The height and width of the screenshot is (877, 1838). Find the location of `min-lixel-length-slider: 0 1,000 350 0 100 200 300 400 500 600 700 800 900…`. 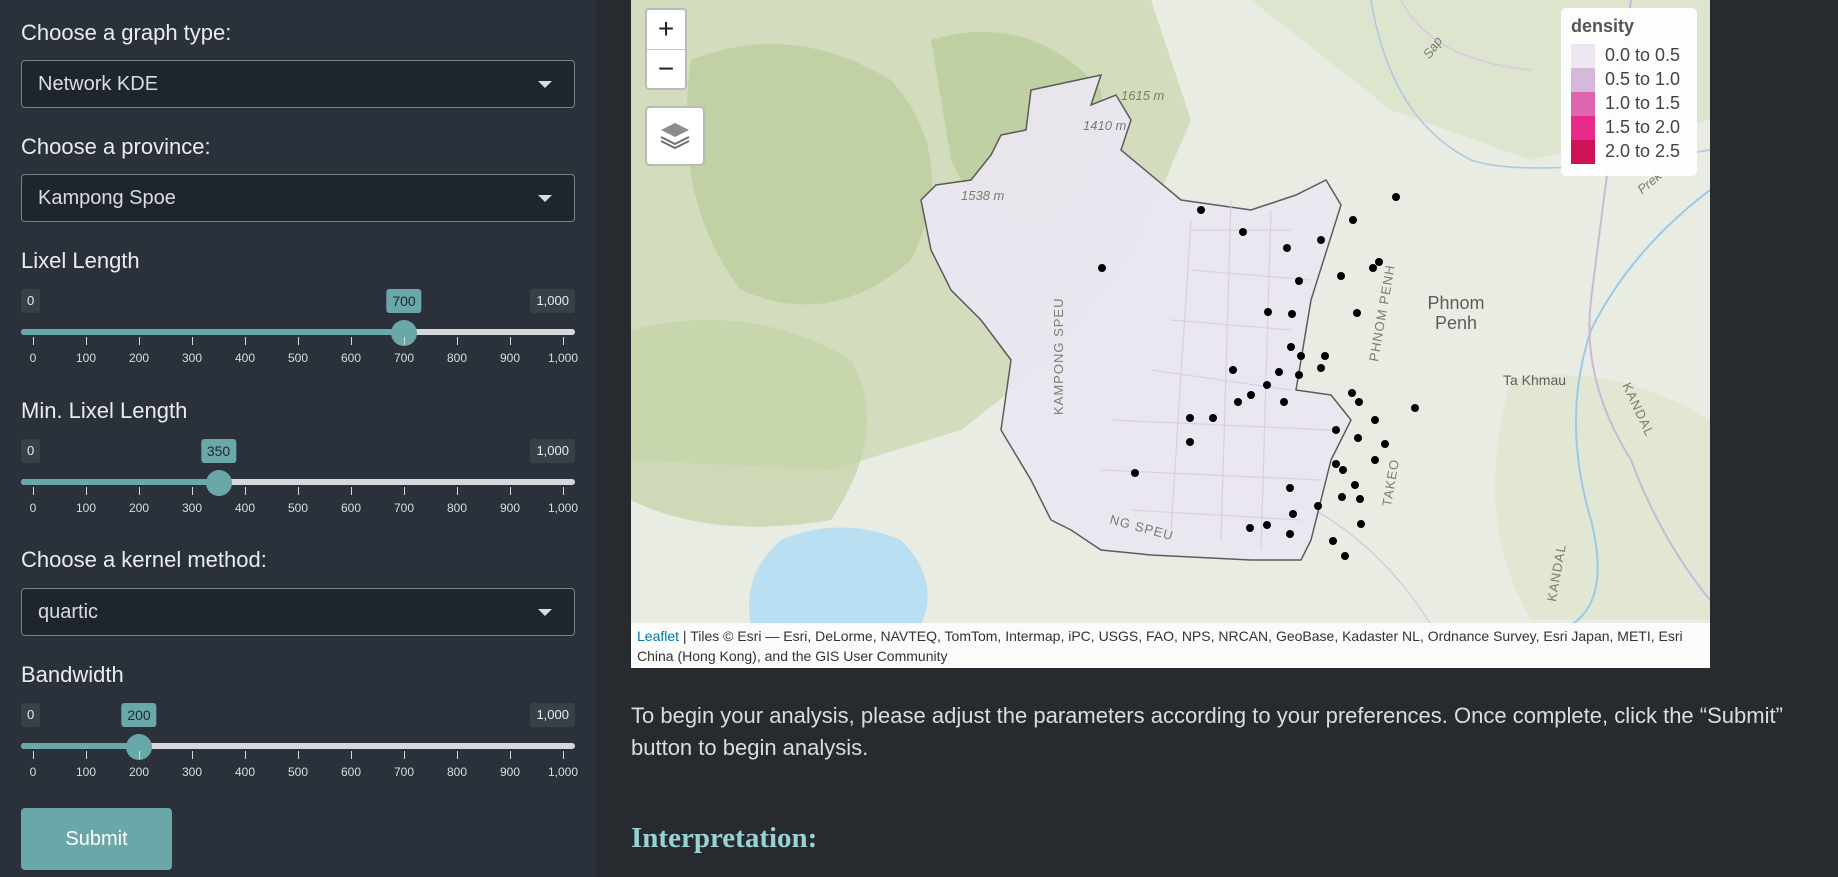

min-lixel-length-slider: 0 1,000 350 0 100 200 300 400 500 600 700 800 900… is located at coordinates (300, 484).